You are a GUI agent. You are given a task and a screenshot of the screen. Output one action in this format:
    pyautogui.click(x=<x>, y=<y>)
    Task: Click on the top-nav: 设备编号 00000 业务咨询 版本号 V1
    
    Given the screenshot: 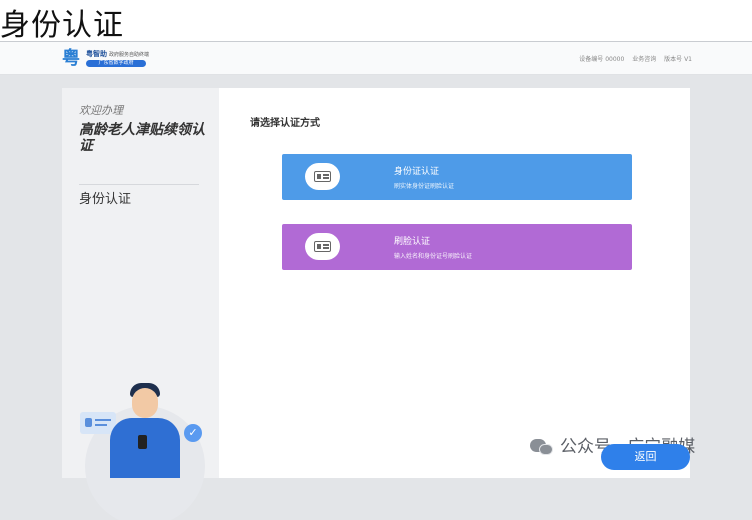 What is the action you would take?
    pyautogui.click(x=632, y=58)
    